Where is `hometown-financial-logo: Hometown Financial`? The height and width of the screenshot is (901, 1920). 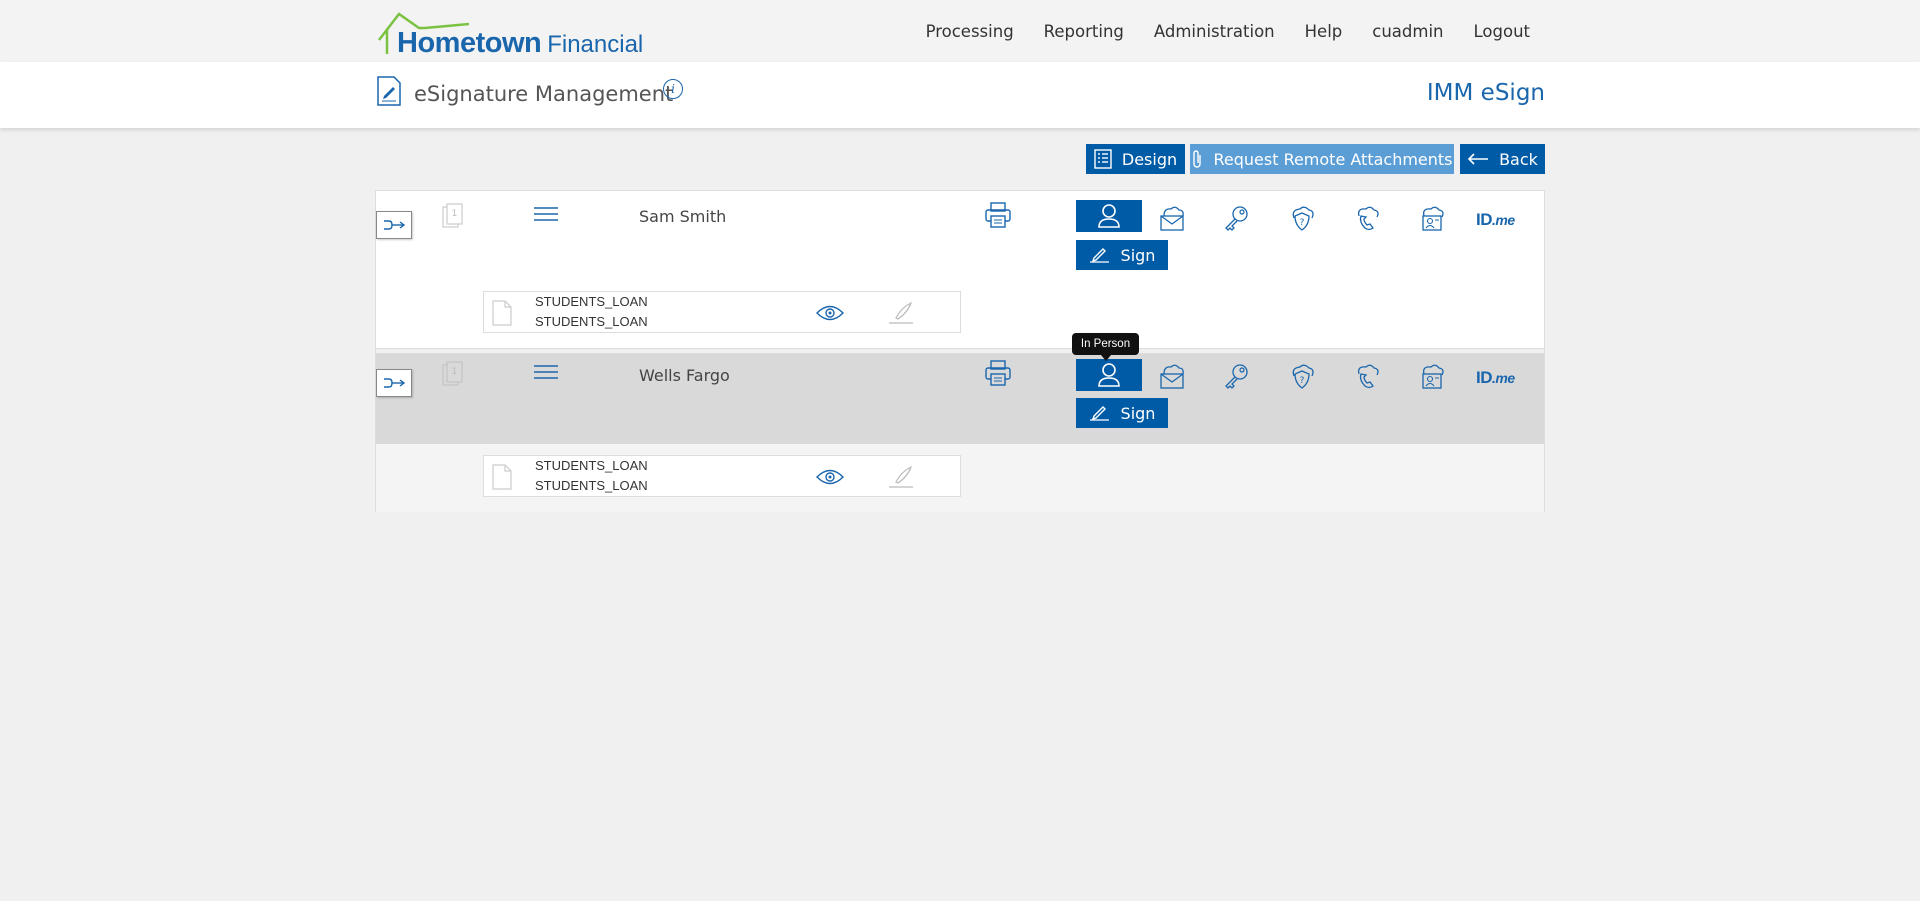
hometown-financial-logo: Hometown Financial is located at coordinates (512, 34).